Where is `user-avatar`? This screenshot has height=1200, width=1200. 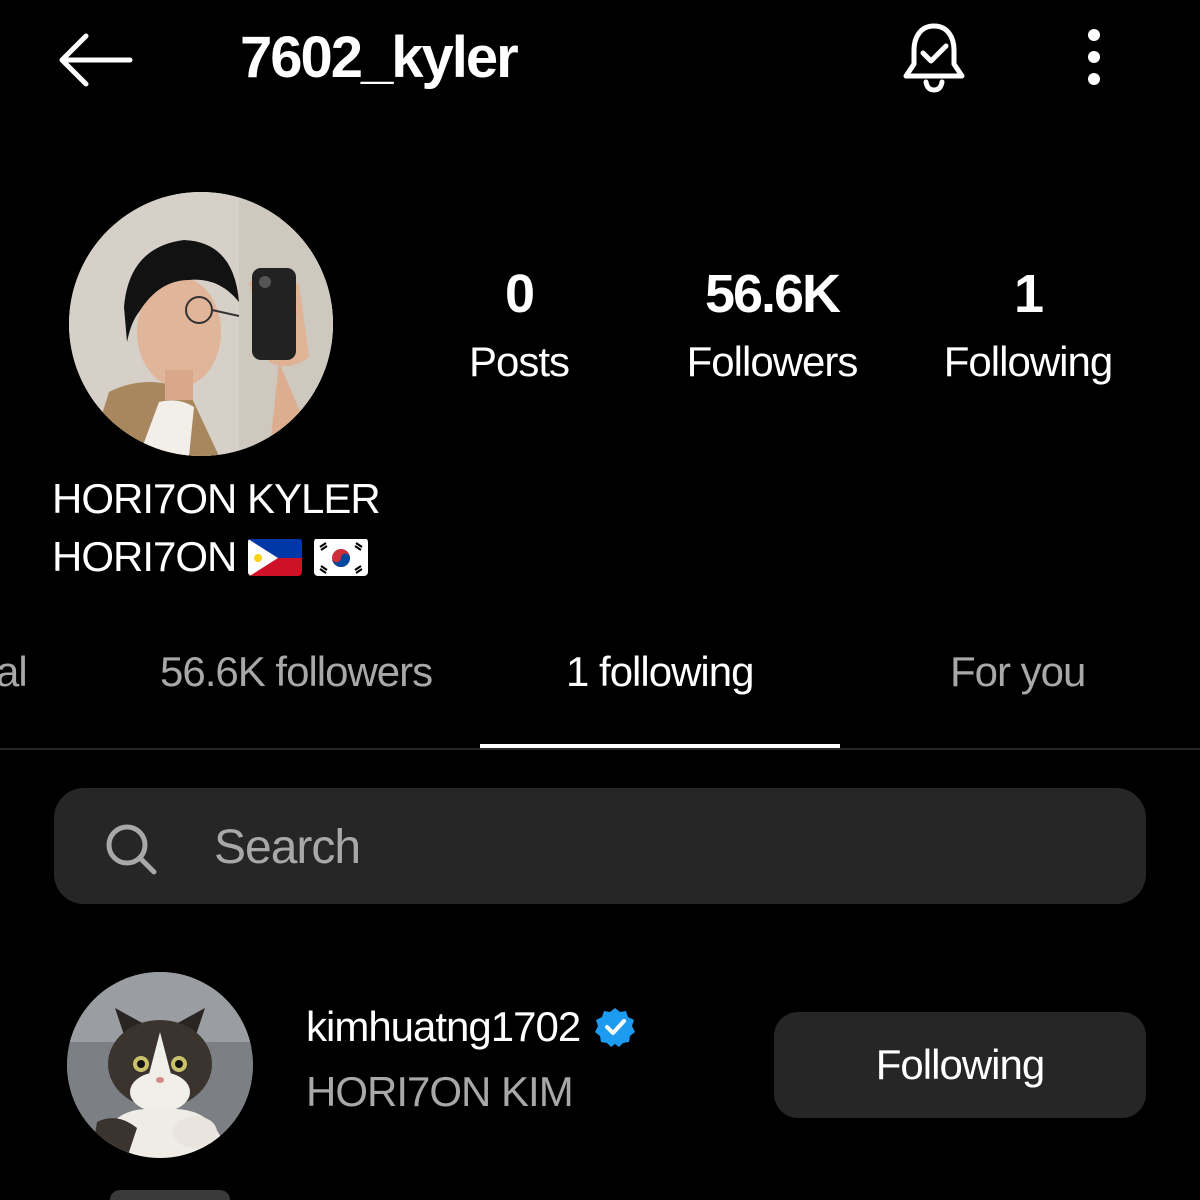 user-avatar is located at coordinates (160, 1065).